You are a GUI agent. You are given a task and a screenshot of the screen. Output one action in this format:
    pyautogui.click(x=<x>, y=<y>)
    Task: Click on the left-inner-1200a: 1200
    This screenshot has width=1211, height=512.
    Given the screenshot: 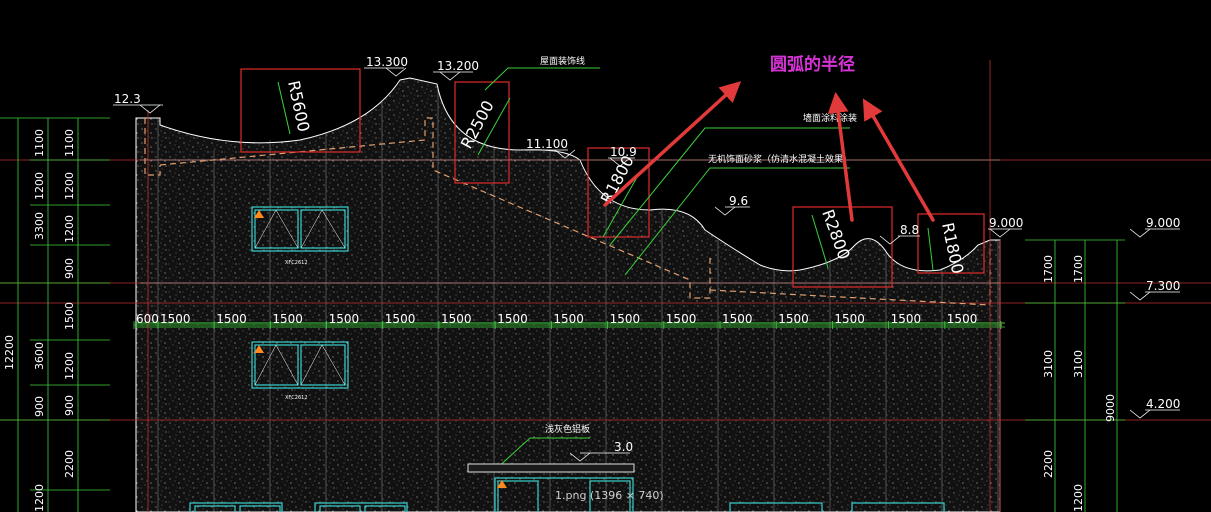 What is the action you would take?
    pyautogui.click(x=69, y=186)
    